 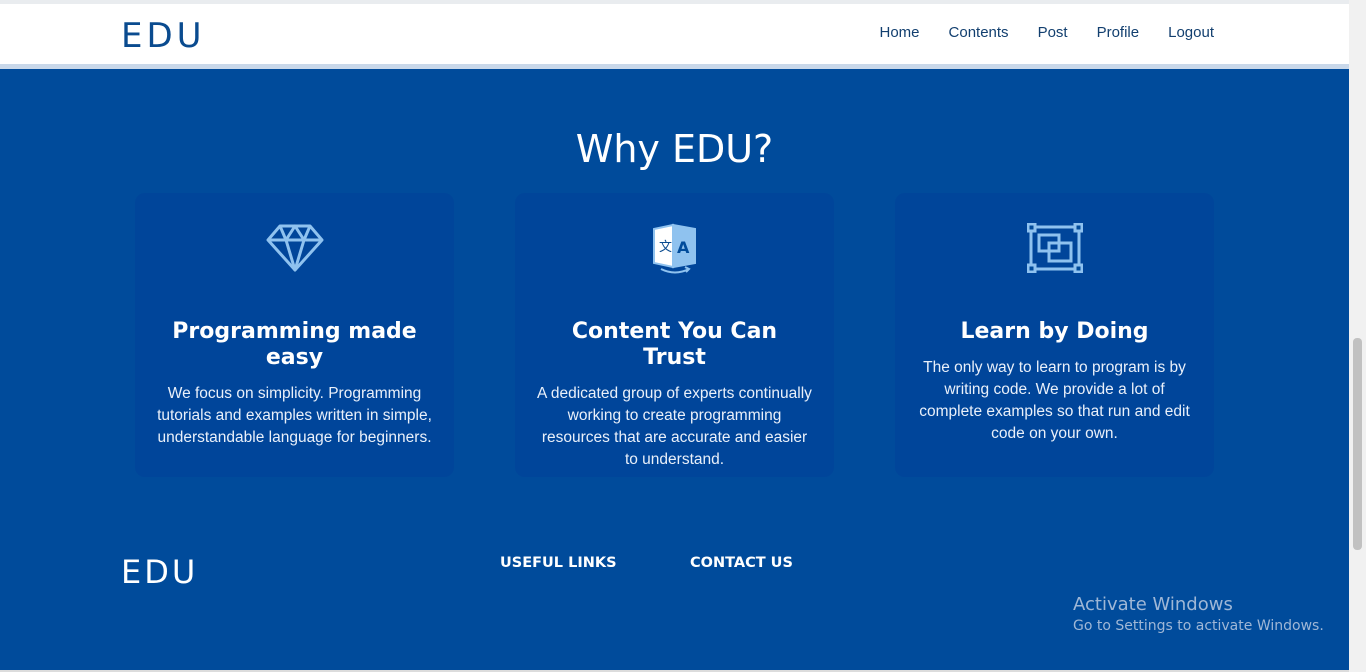 What do you see at coordinates (1357, 444) in the screenshot?
I see `scrollbar-thumb` at bounding box center [1357, 444].